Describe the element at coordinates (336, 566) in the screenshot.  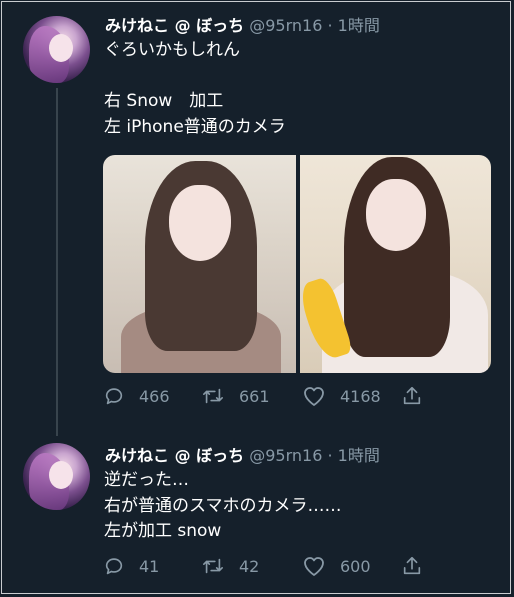
I see `like-action: 600` at that location.